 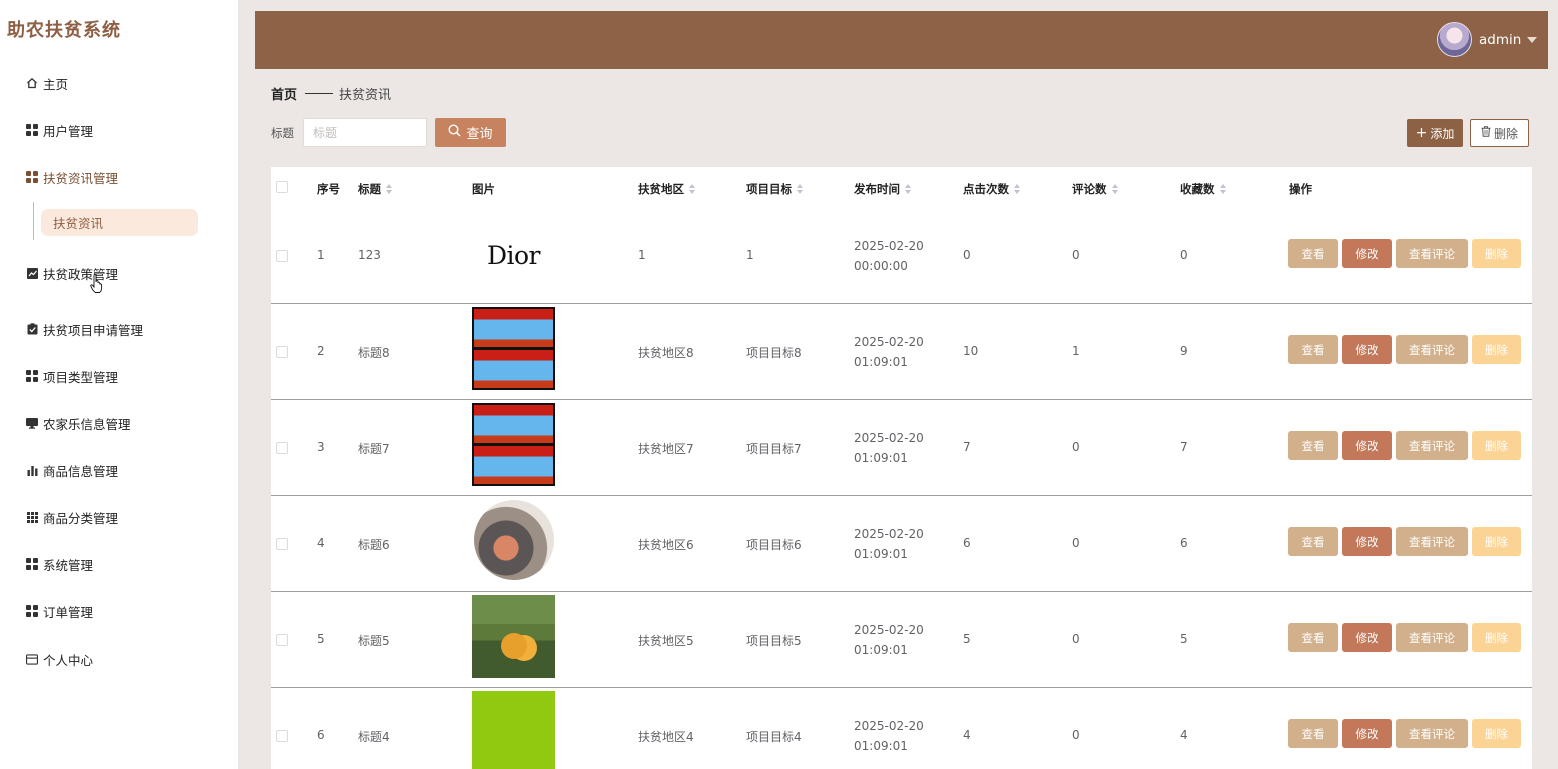 I want to click on column-header-title: 标题, so click(x=375, y=189).